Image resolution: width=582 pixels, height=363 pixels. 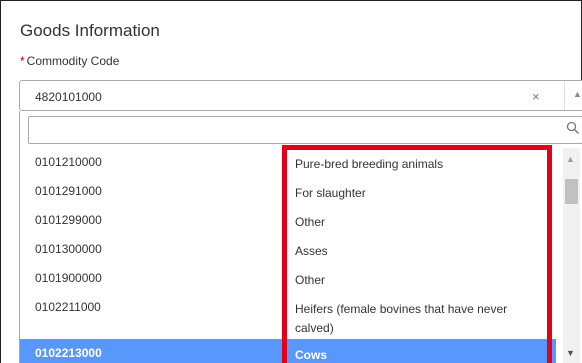 What do you see at coordinates (68, 353) in the screenshot?
I see `option-code: 0102213000` at bounding box center [68, 353].